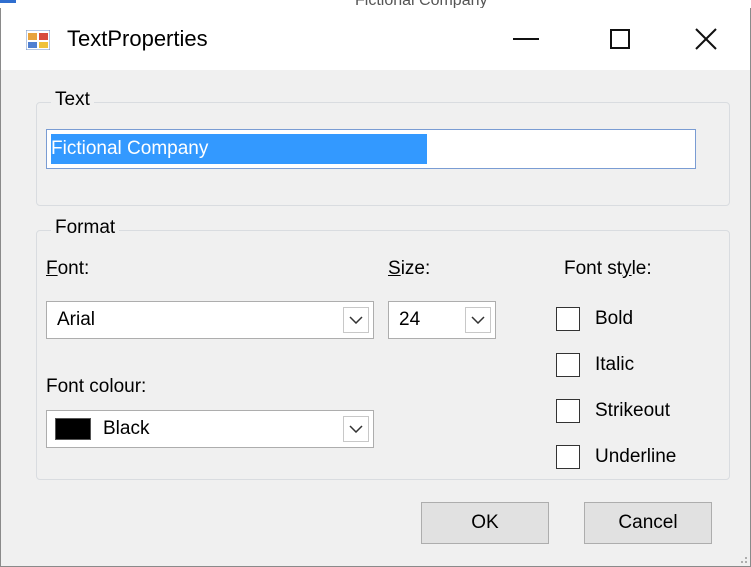 This screenshot has width=751, height=567. I want to click on underline-label: Underline, so click(635, 457).